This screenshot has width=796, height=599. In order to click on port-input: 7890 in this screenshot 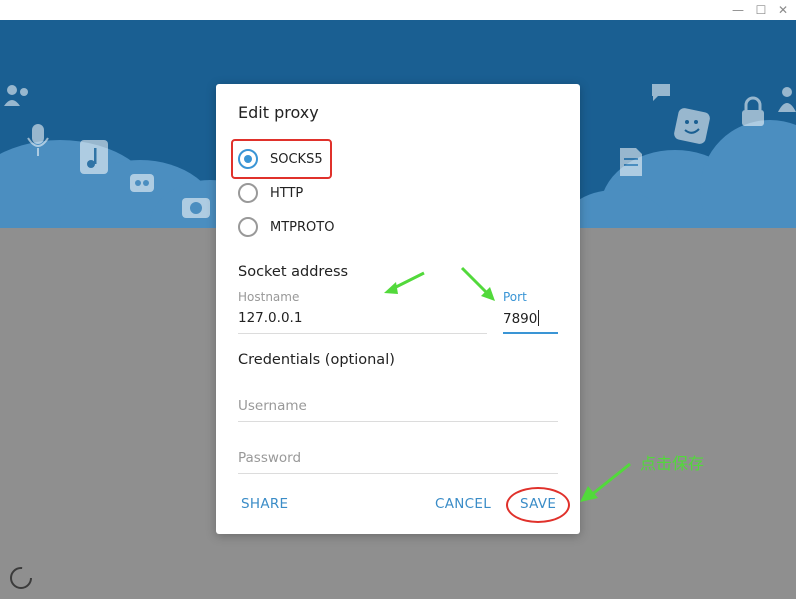, I will do `click(521, 318)`.